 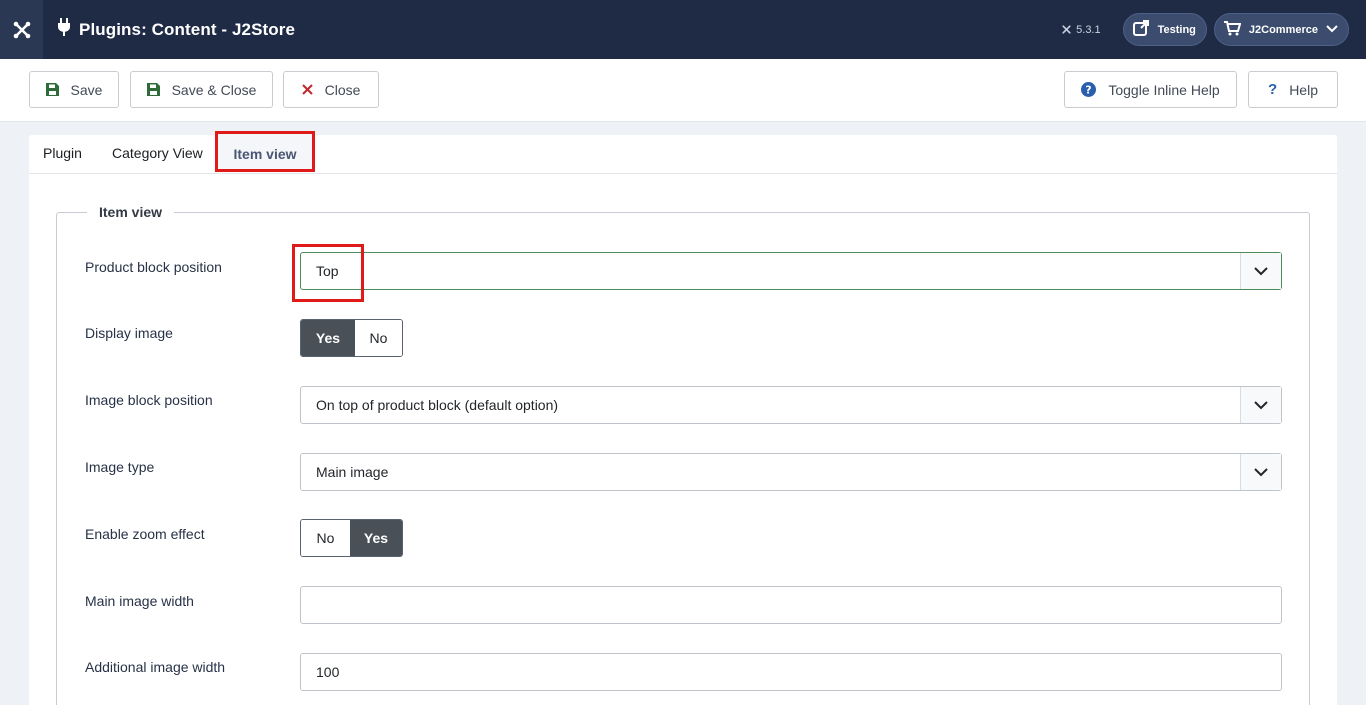 What do you see at coordinates (791, 271) in the screenshot?
I see `product-block-position-select: Top` at bounding box center [791, 271].